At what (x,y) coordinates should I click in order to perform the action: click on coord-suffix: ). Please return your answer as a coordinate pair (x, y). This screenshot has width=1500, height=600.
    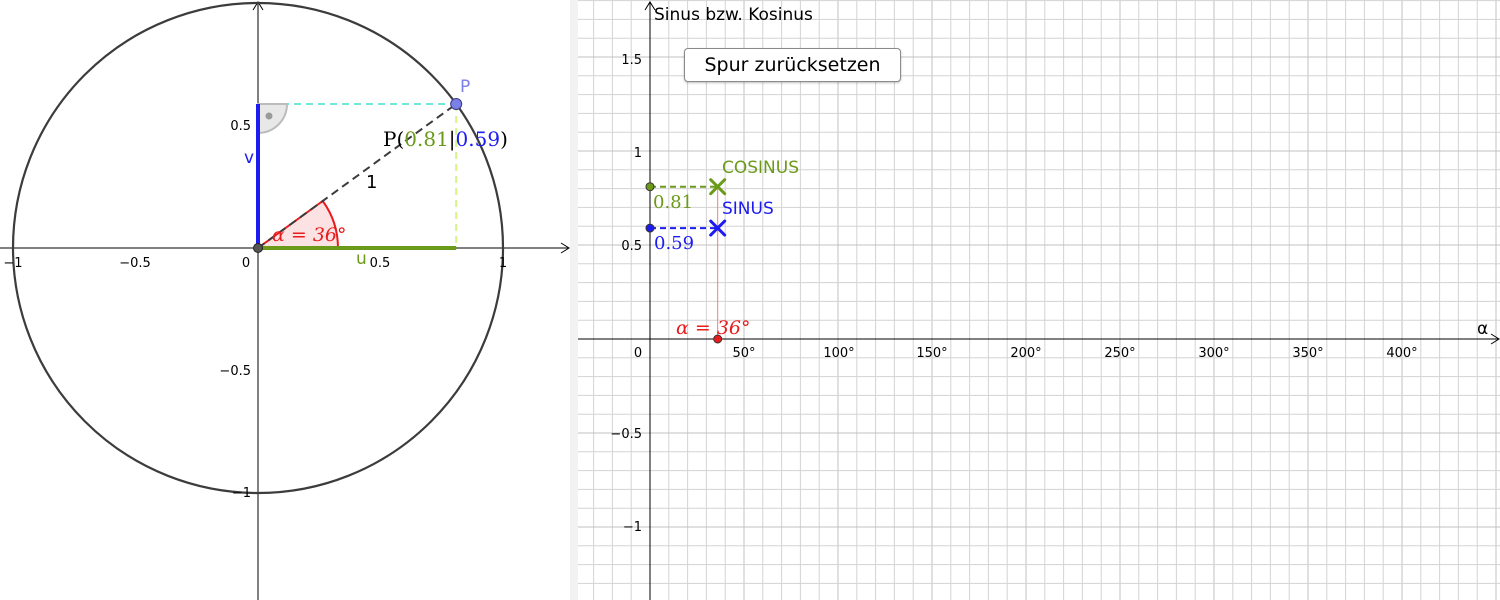
    Looking at the image, I should click on (504, 139).